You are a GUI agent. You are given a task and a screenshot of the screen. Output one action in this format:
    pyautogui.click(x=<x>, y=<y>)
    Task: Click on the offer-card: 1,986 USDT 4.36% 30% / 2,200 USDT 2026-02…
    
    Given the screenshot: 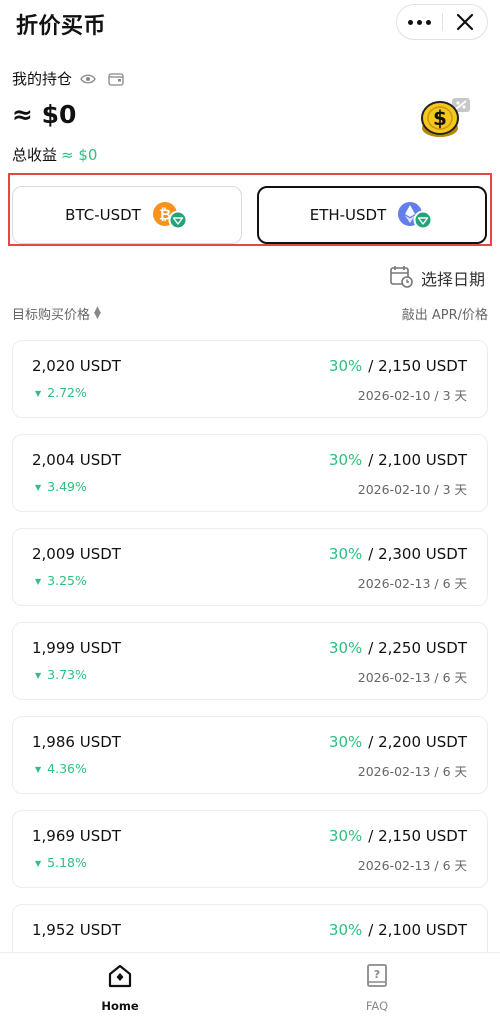 What is the action you would take?
    pyautogui.click(x=250, y=755)
    